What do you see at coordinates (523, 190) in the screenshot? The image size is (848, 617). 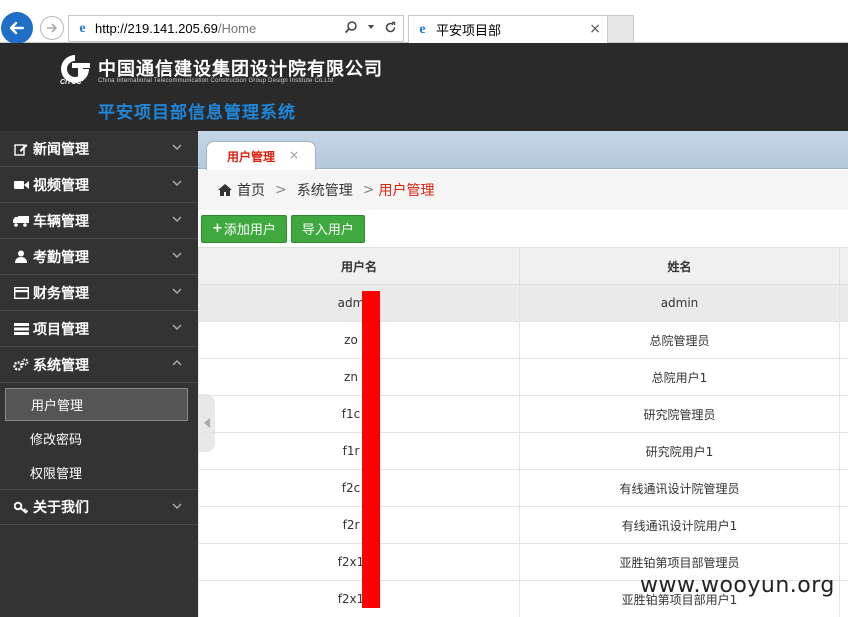 I see `breadcrumb: 首页 > 系统管理 > 用户管理` at bounding box center [523, 190].